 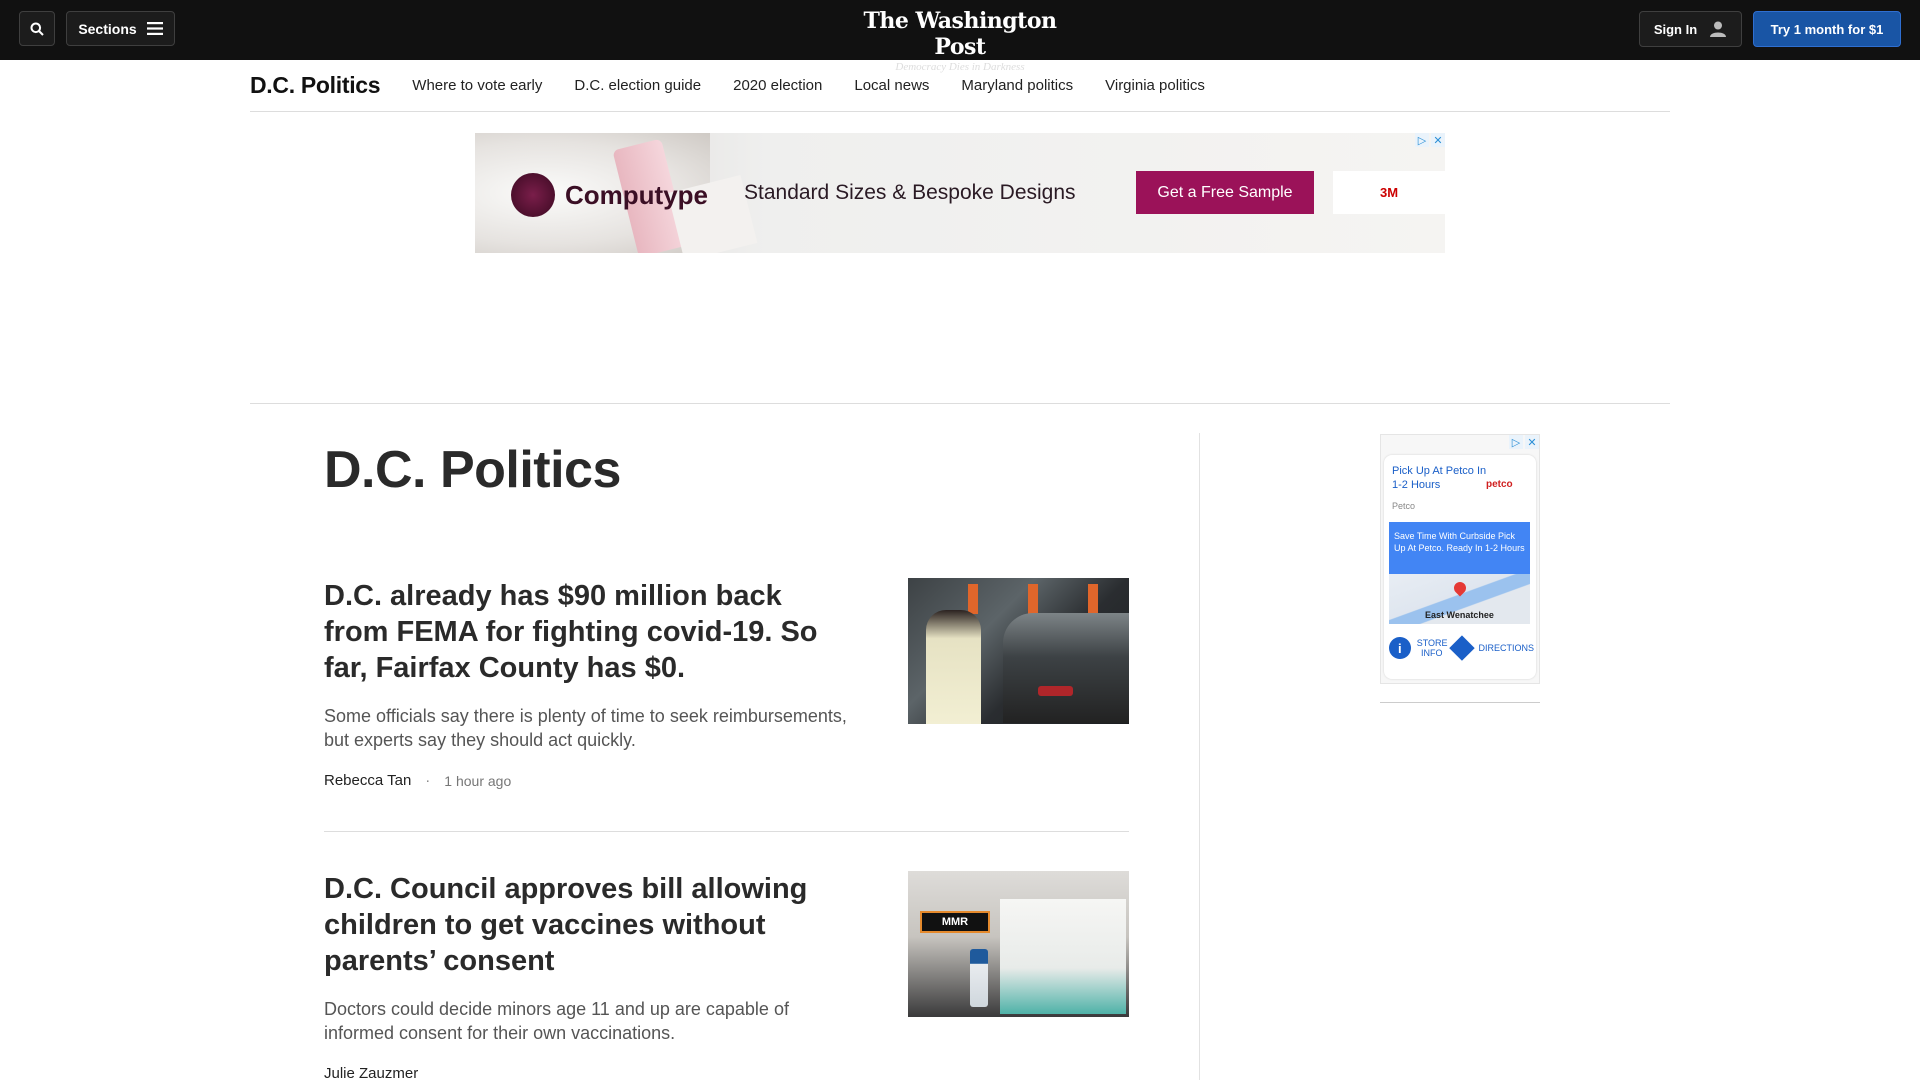 I want to click on sign-in-button: Sign In, so click(x=1690, y=29).